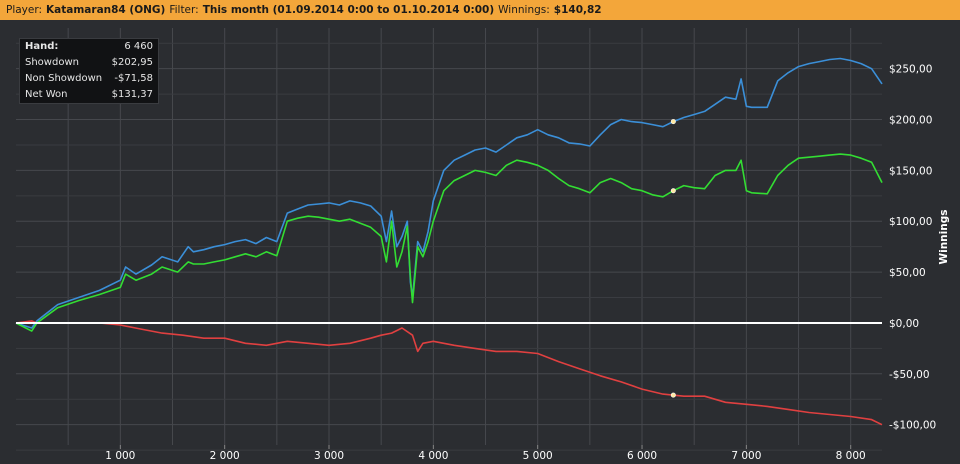 The width and height of the screenshot is (960, 464). I want to click on hand-value: 6 460, so click(138, 46).